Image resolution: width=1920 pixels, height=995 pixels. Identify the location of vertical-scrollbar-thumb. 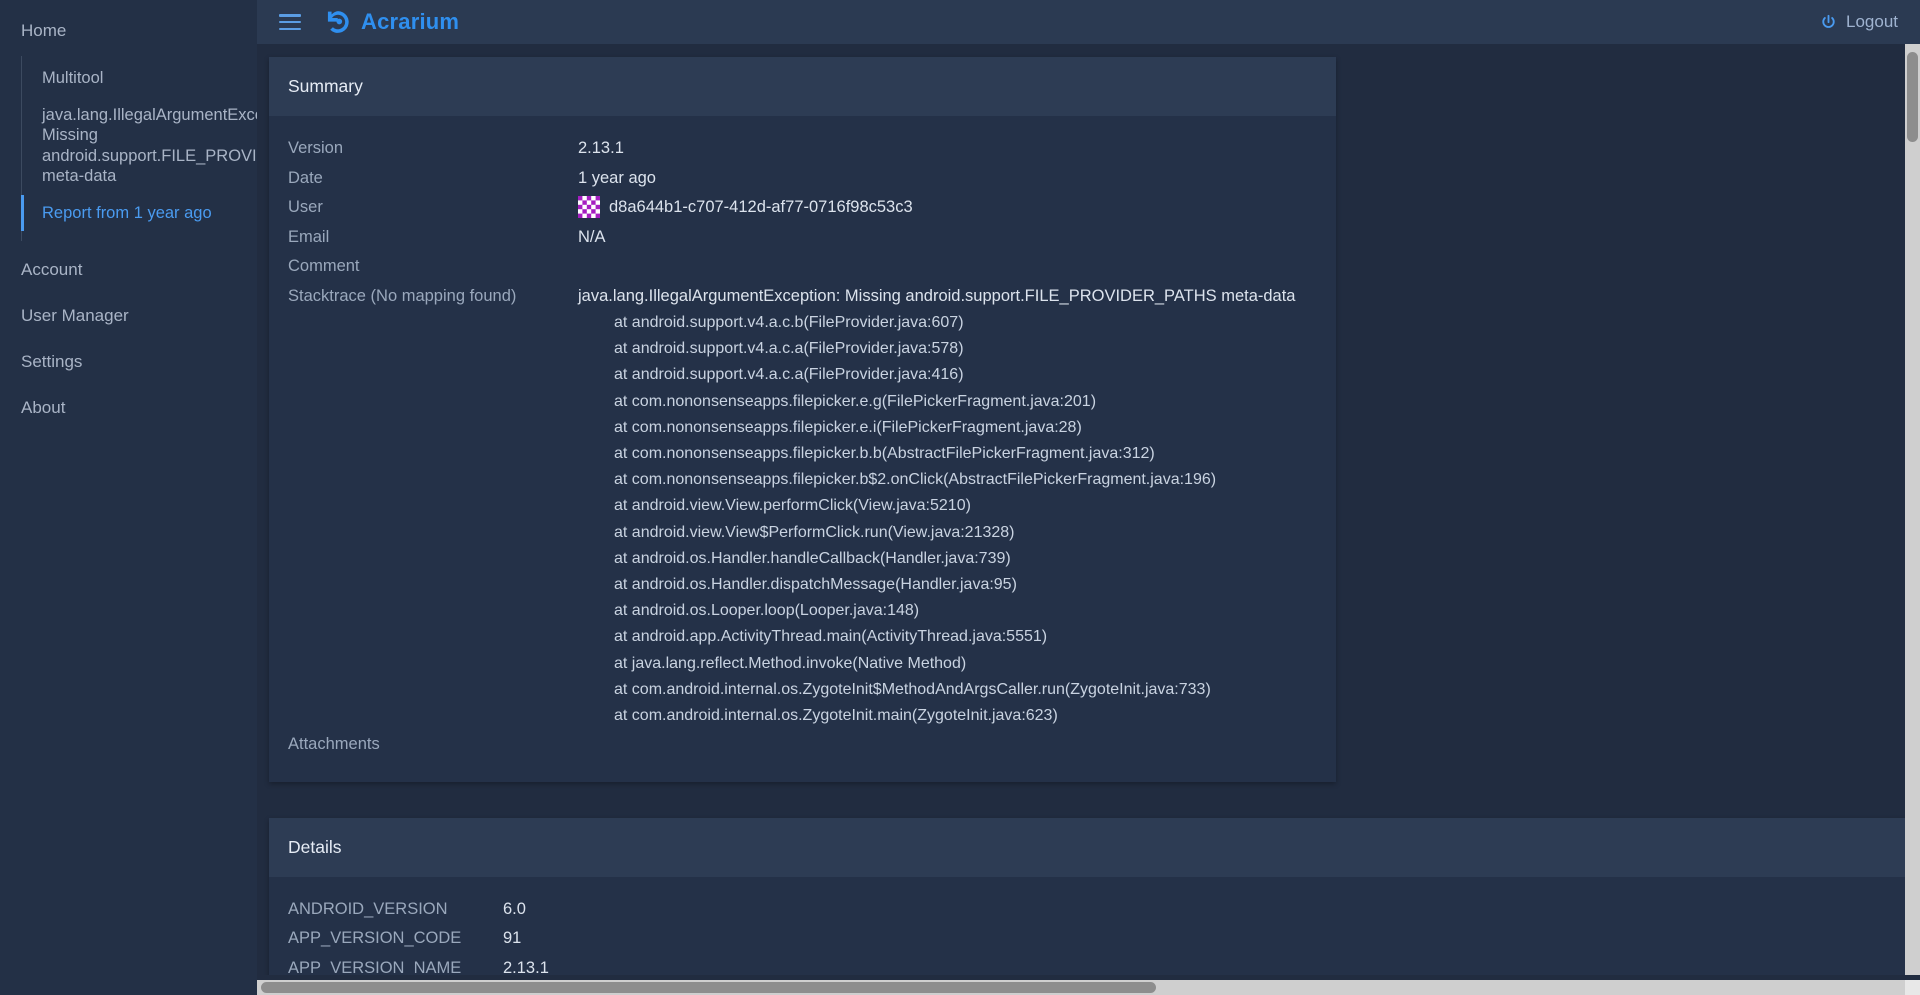
(1912, 97).